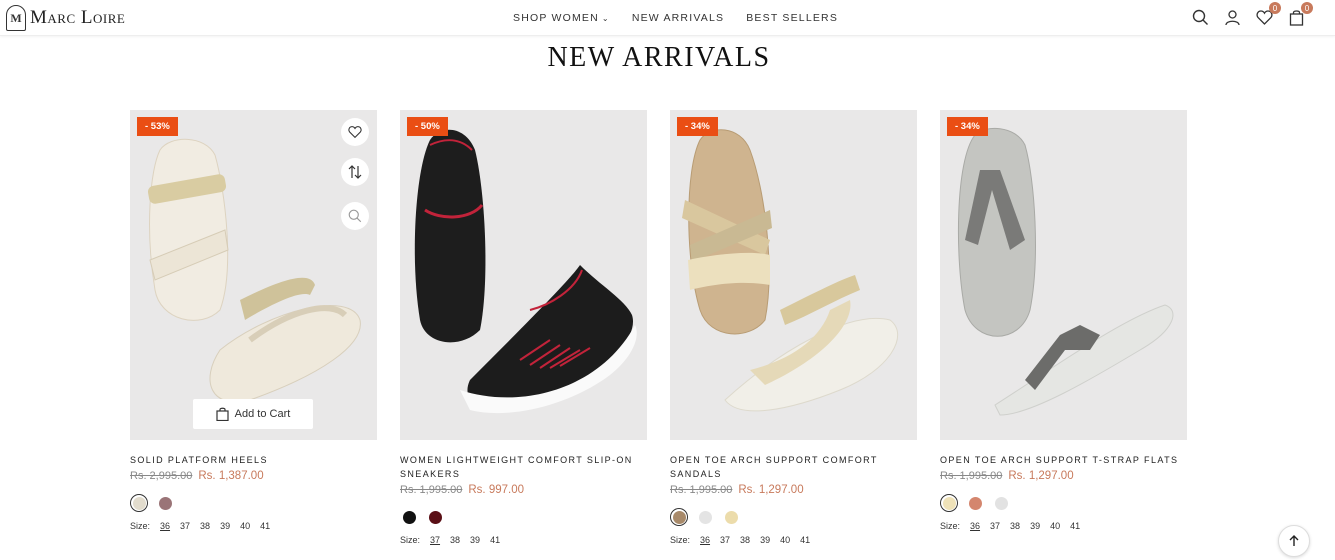 This screenshot has width=1335, height=560. What do you see at coordinates (556, 18) in the screenshot?
I see `nav-item-label: SHOP WOMEN` at bounding box center [556, 18].